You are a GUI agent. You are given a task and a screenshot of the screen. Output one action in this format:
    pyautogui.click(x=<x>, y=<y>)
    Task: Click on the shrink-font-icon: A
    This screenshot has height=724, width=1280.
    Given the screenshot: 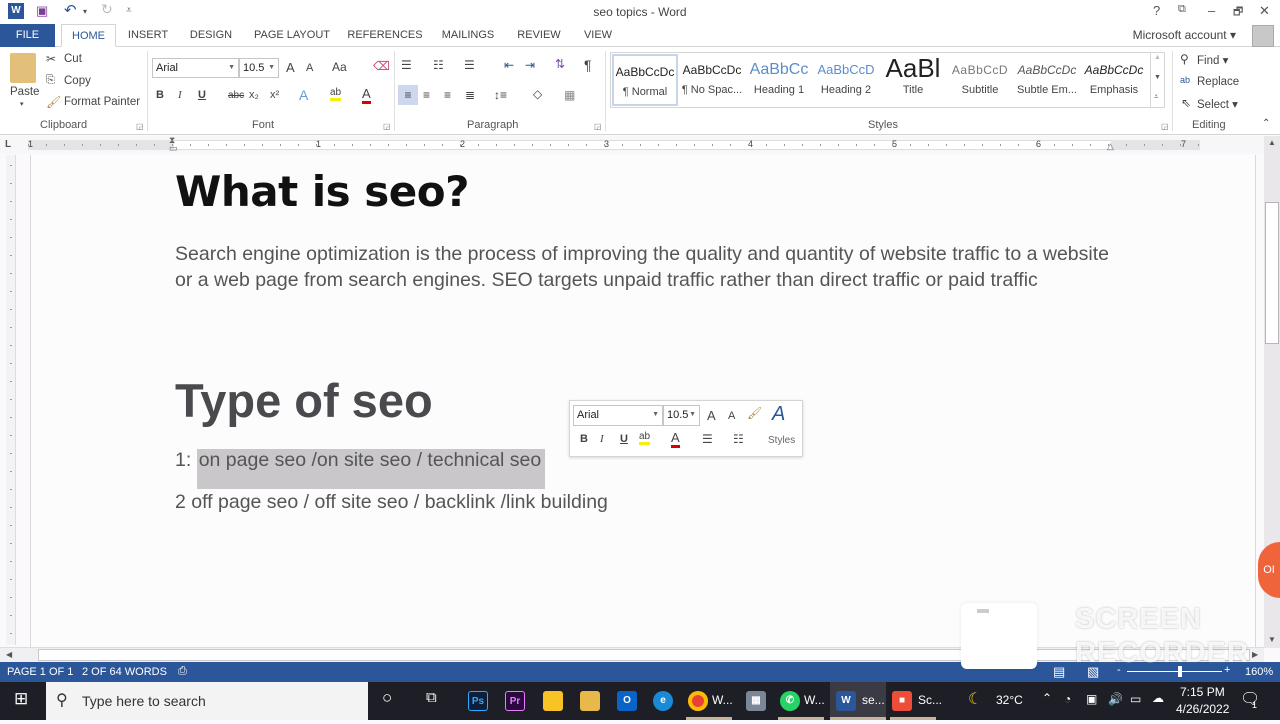 What is the action you would take?
    pyautogui.click(x=309, y=68)
    